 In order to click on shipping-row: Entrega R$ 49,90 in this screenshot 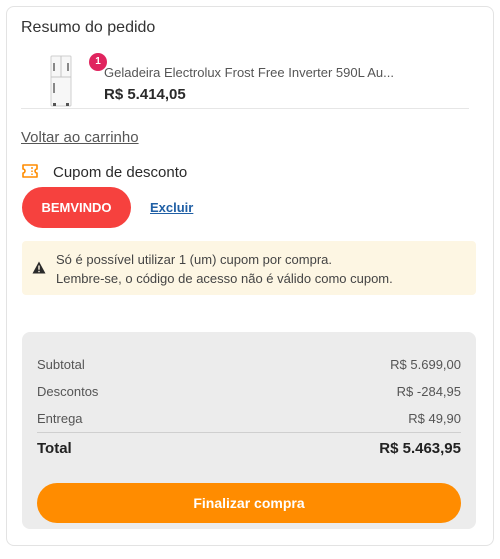, I will do `click(249, 421)`.